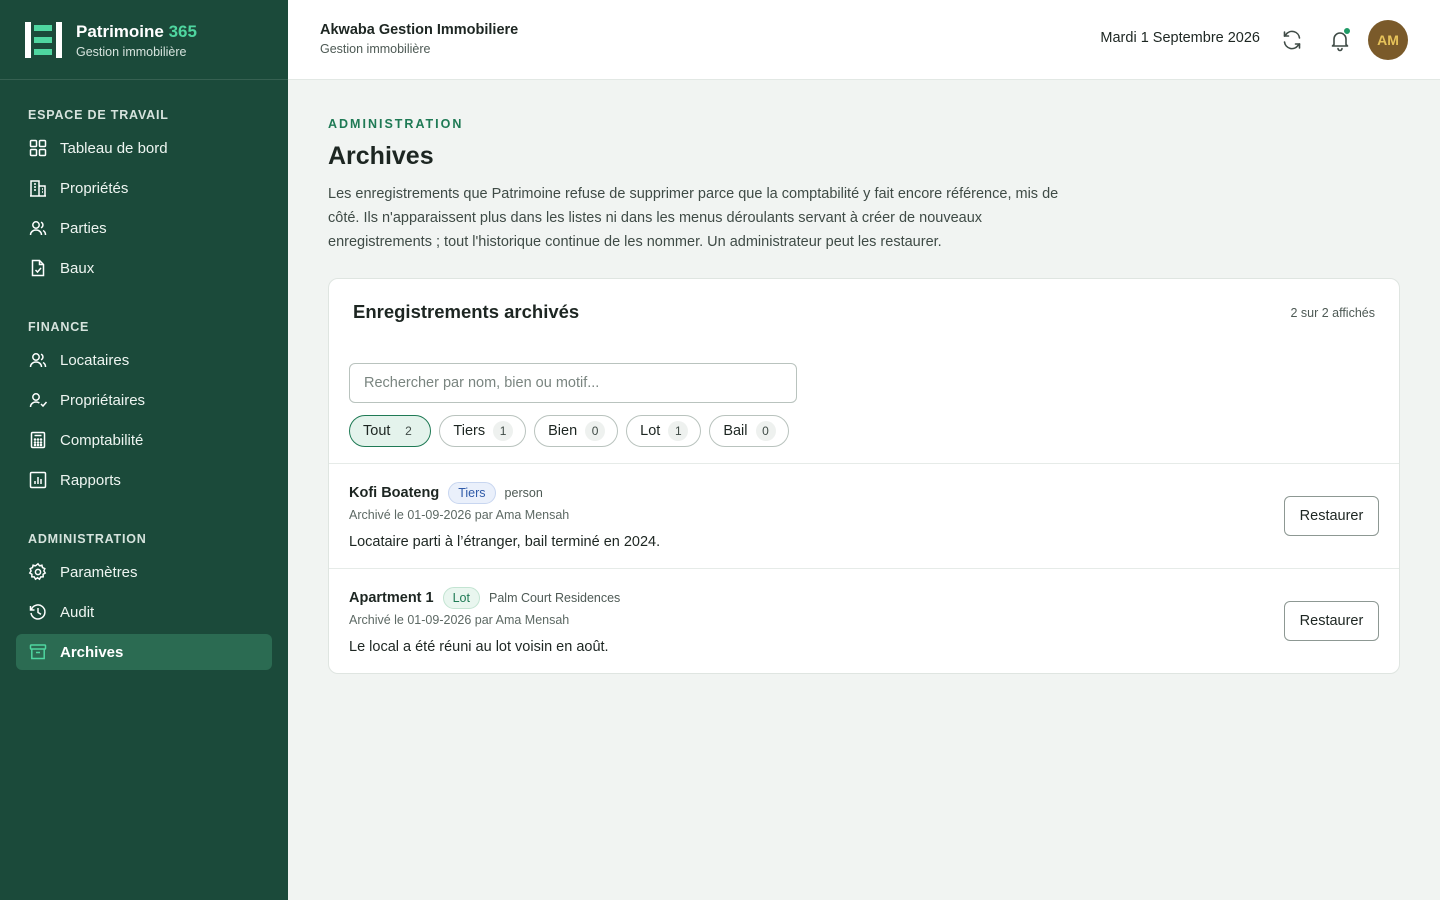 Image resolution: width=1440 pixels, height=900 pixels. Describe the element at coordinates (396, 124) in the screenshot. I see `page-eyebrow: ADMINISTRATION` at that location.